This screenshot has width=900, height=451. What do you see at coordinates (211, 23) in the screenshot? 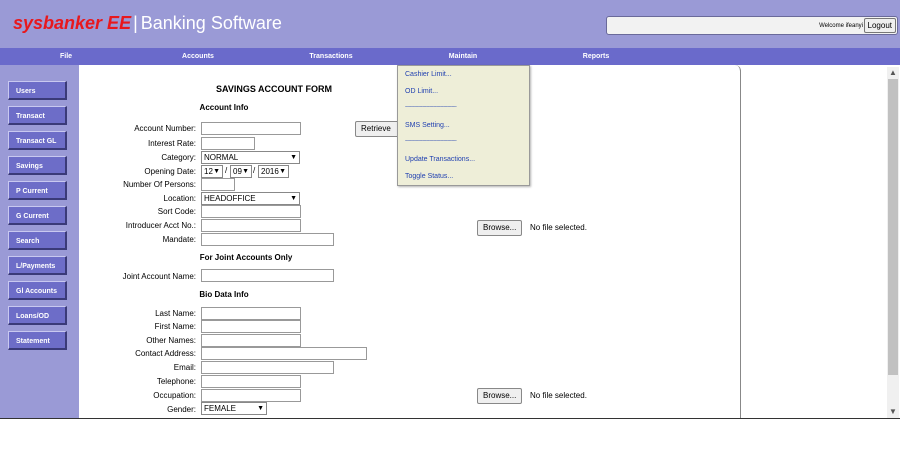
I see `brand-tagline: Banking Software` at bounding box center [211, 23].